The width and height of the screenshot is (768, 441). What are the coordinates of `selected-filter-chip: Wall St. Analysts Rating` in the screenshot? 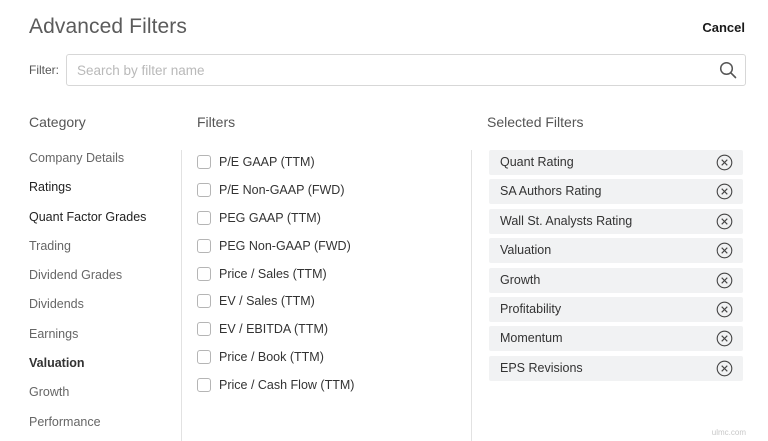 It's located at (616, 221).